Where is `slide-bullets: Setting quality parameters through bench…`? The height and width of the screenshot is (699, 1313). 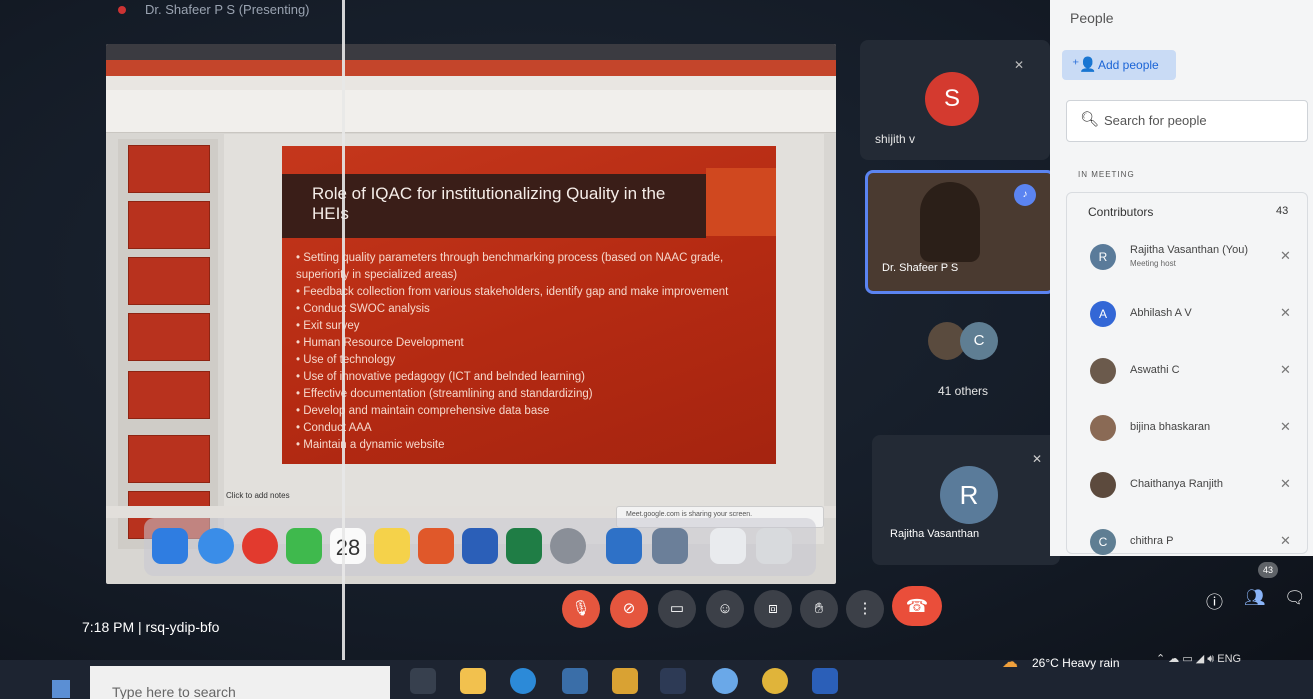 slide-bullets: Setting quality parameters through bench… is located at coordinates (536, 352).